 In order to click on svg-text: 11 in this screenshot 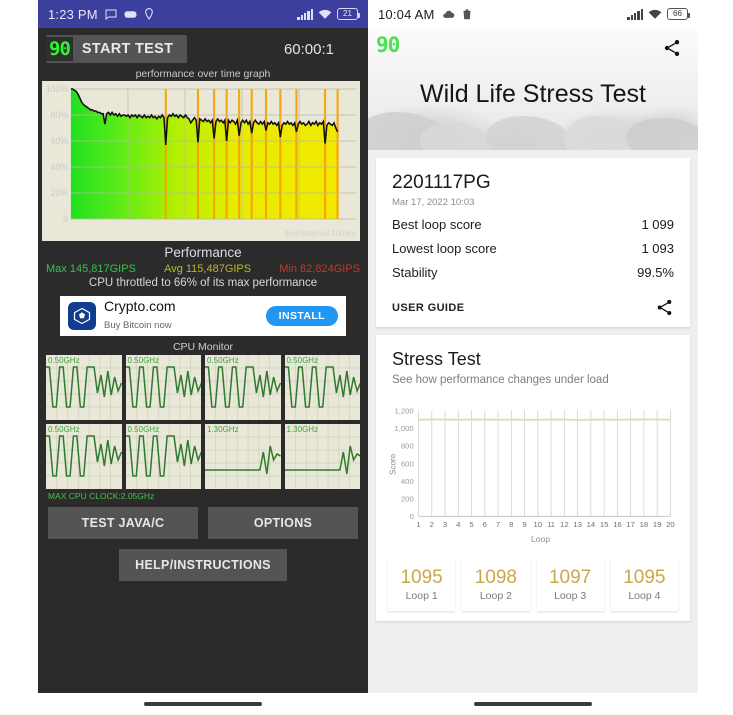, I will do `click(551, 524)`.